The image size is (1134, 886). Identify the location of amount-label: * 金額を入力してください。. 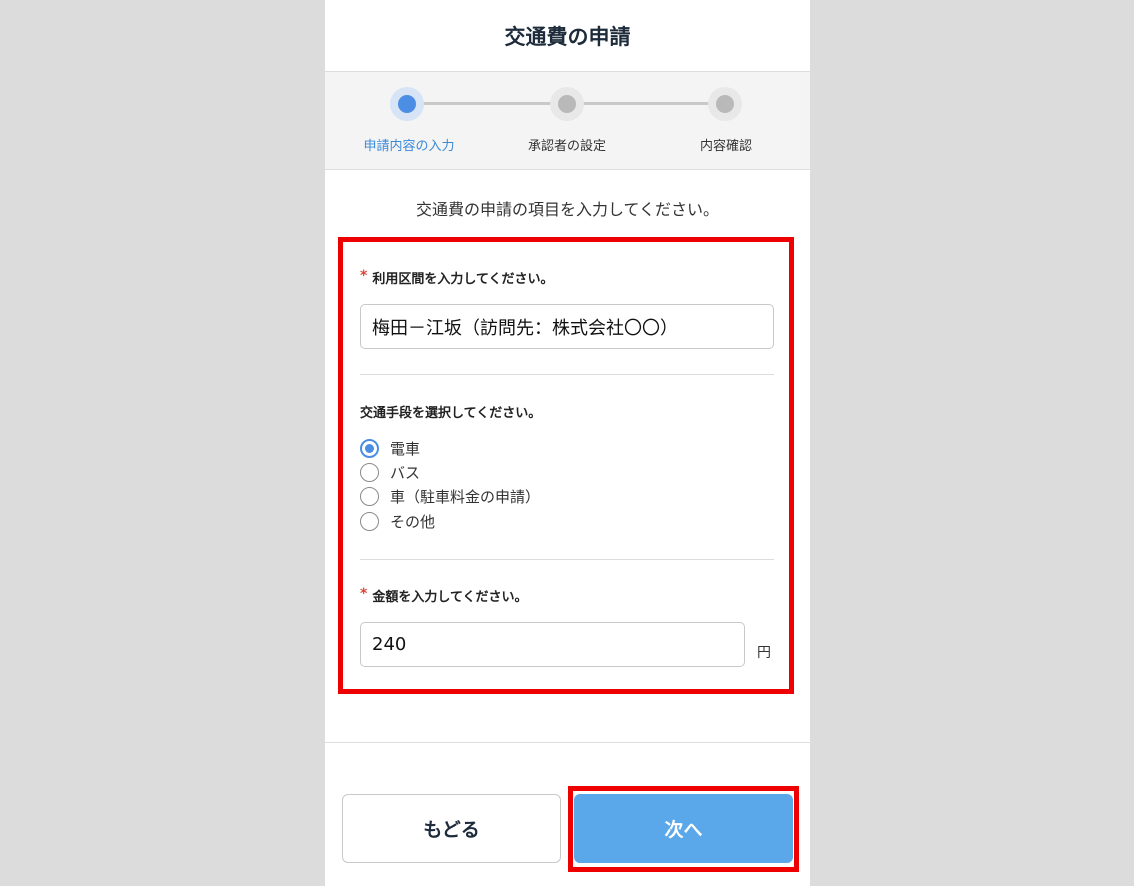
(444, 595).